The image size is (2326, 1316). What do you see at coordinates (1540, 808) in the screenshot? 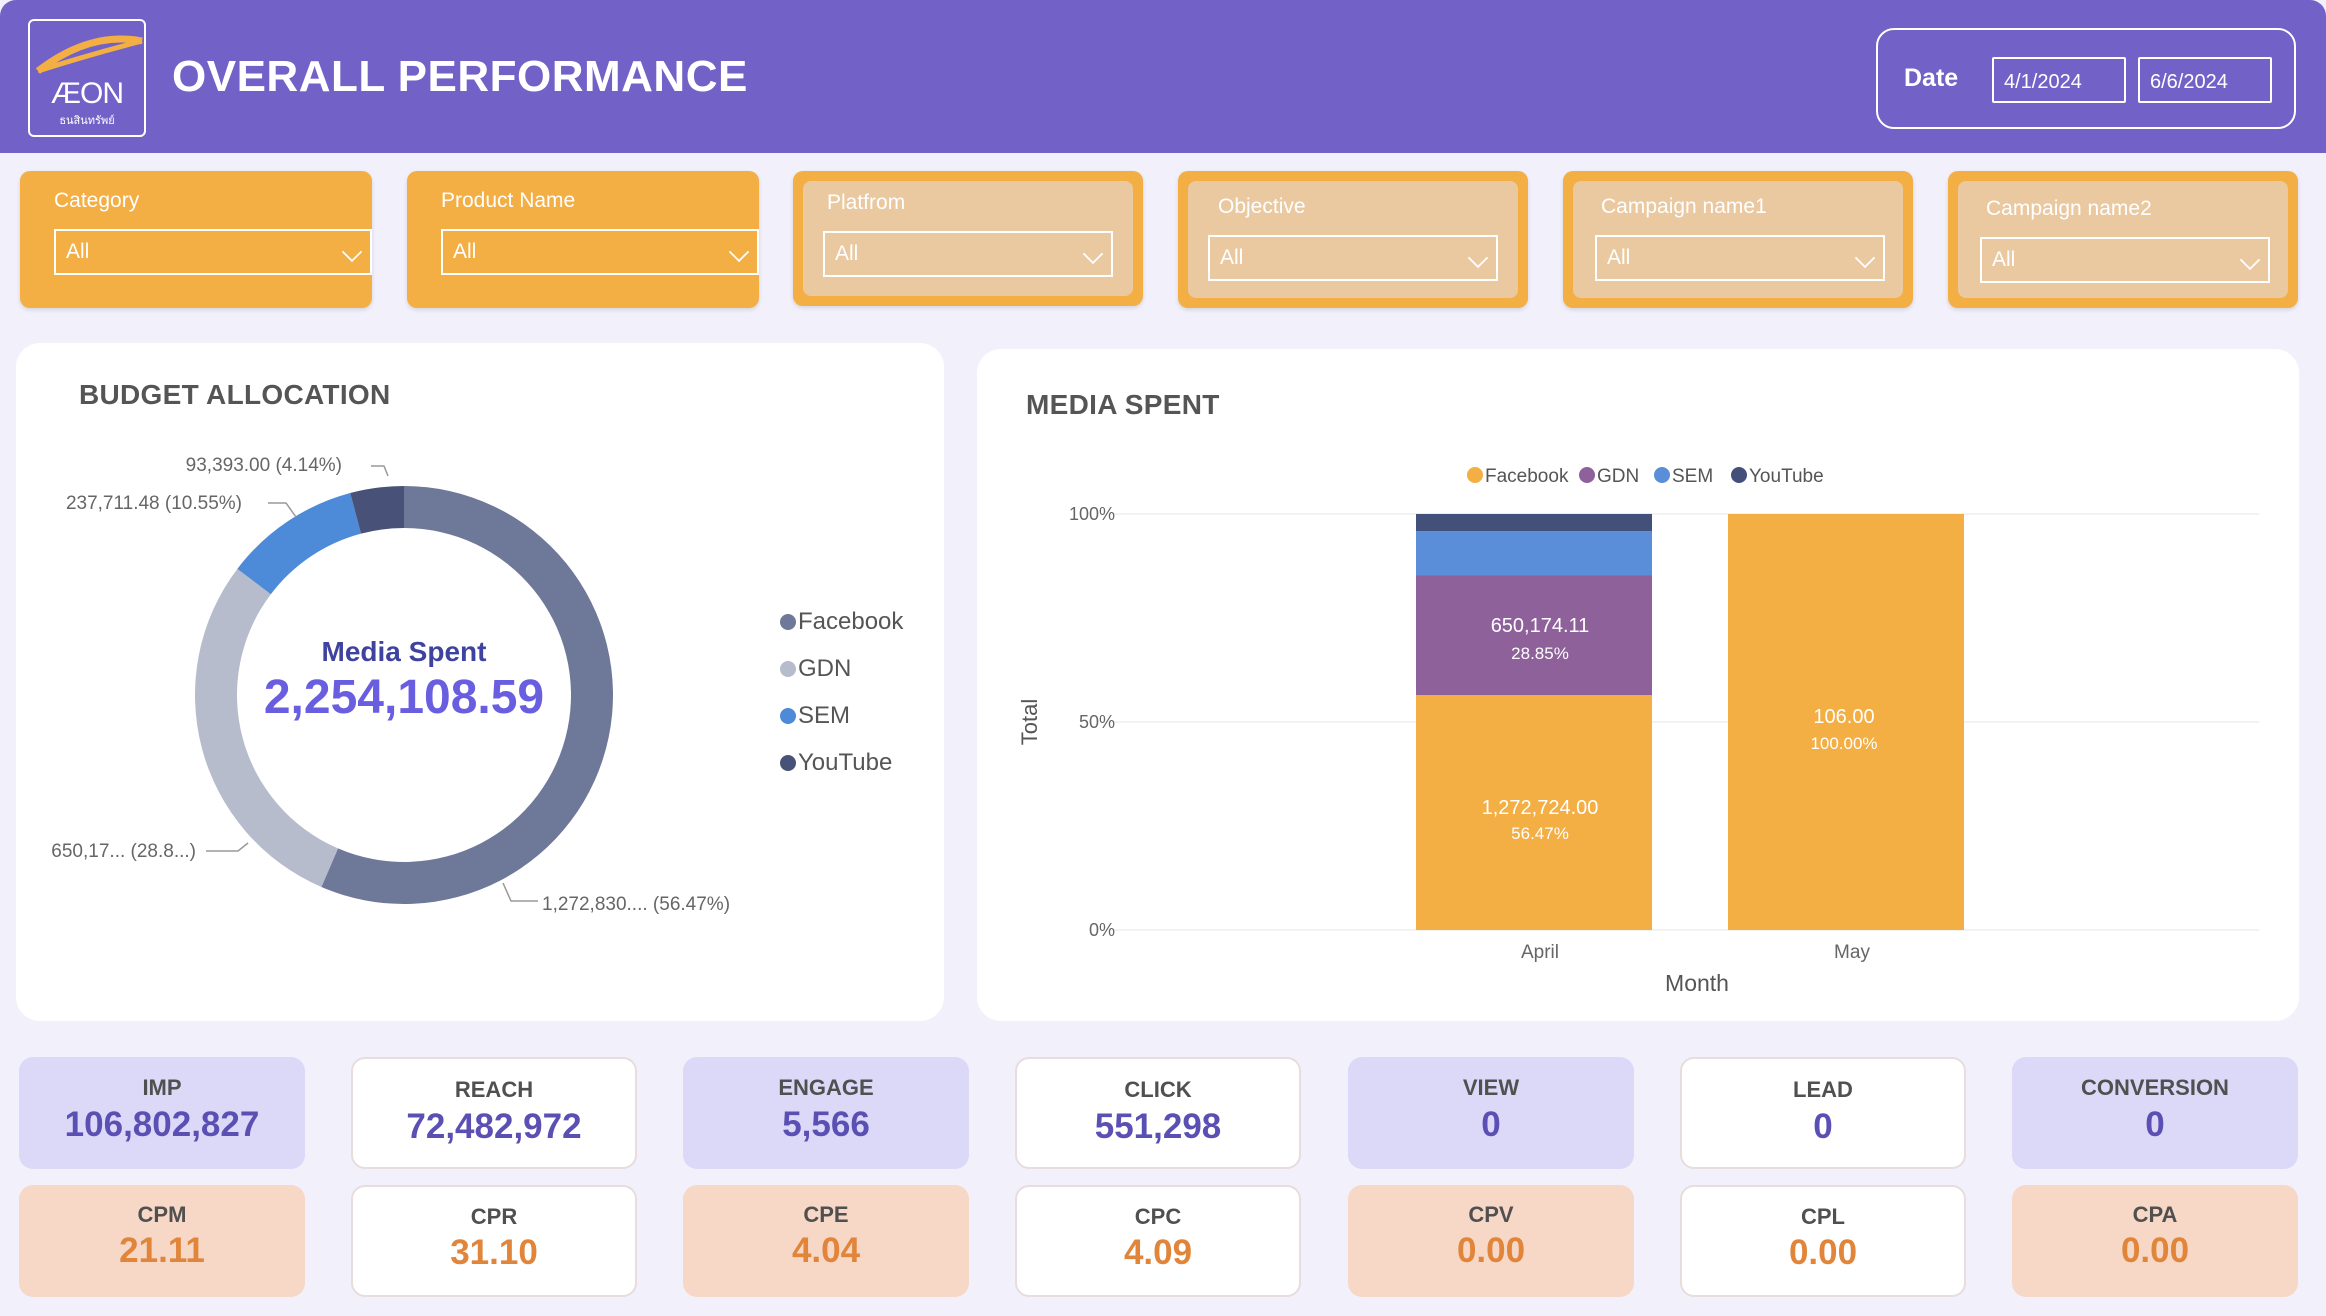
I see `apr-facebook-value-label: 1,272,724.00` at bounding box center [1540, 808].